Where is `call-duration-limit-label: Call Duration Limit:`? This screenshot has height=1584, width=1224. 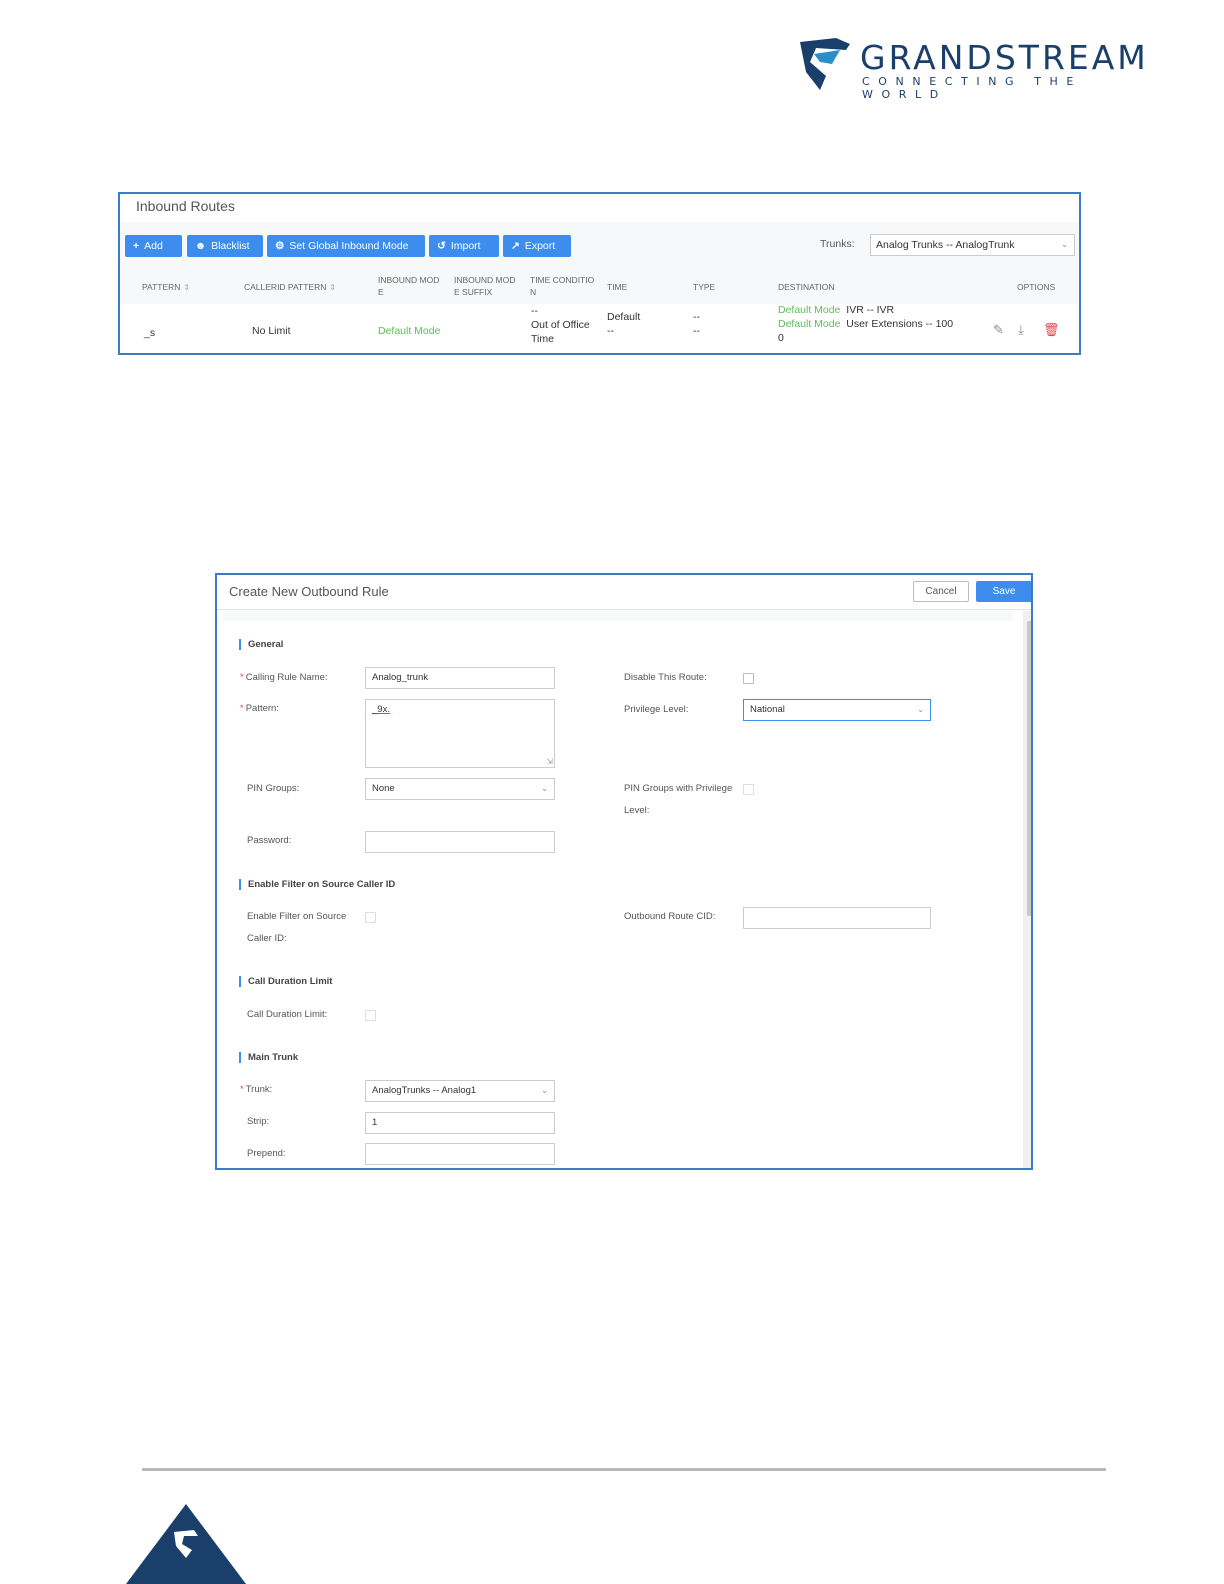 call-duration-limit-label: Call Duration Limit: is located at coordinates (287, 1014).